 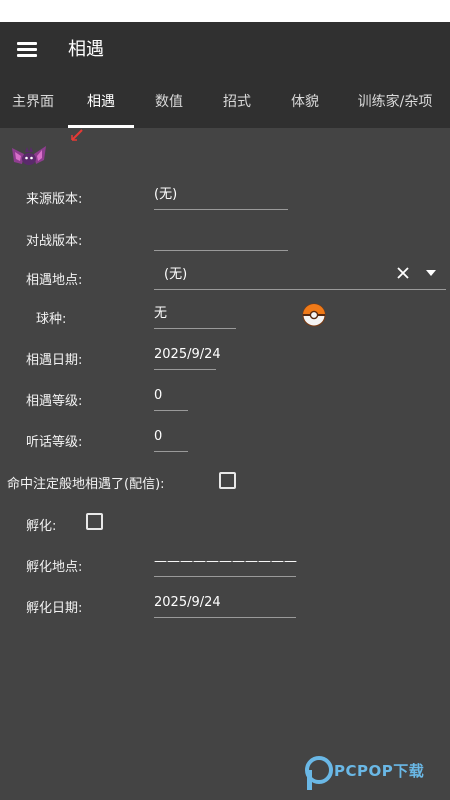 What do you see at coordinates (225, 605) in the screenshot?
I see `egg-date-field: 2025/9/24` at bounding box center [225, 605].